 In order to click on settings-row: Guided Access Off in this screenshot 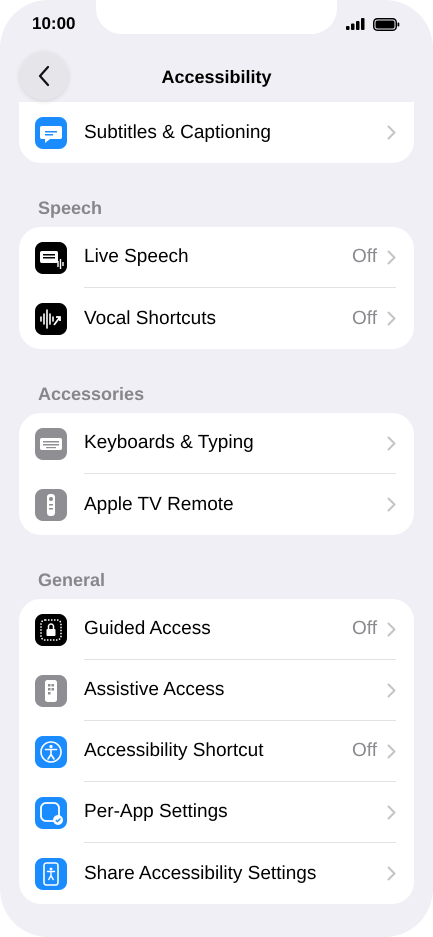, I will do `click(216, 629)`.